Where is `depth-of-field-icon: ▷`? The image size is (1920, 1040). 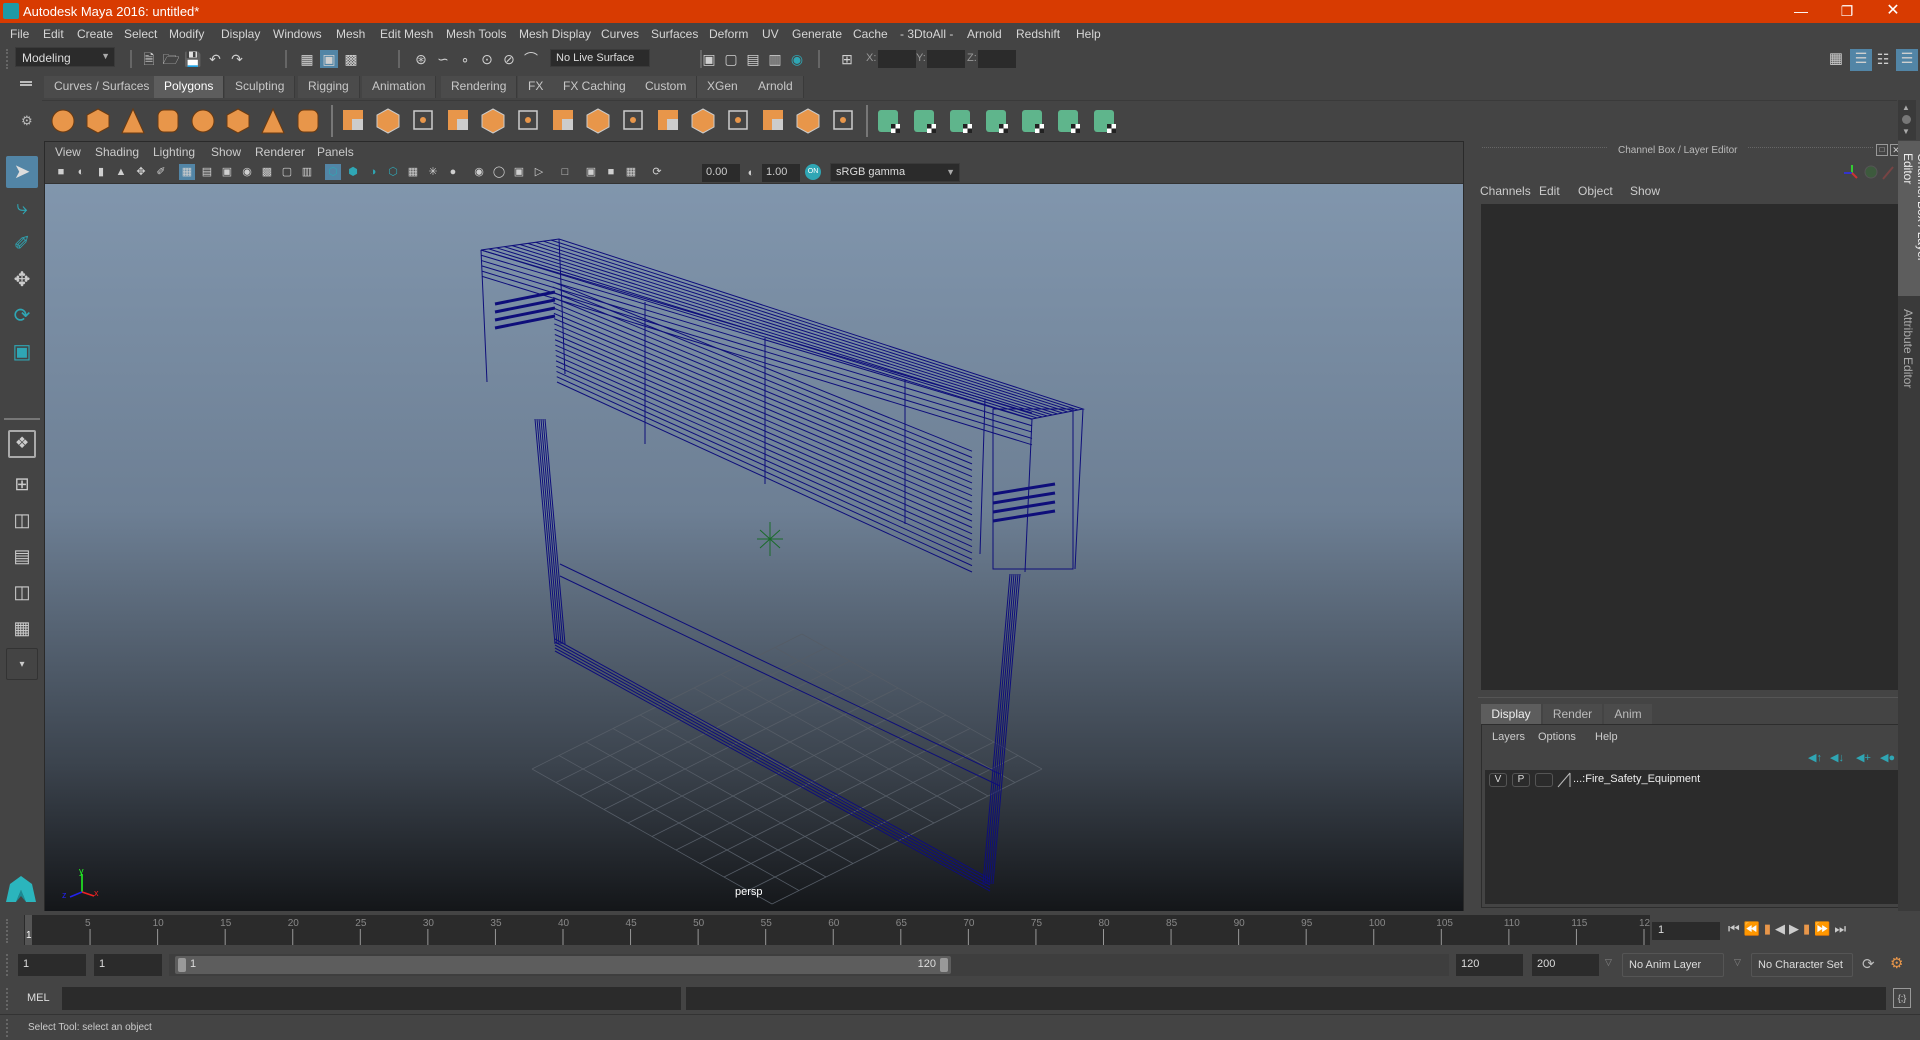
depth-of-field-icon: ▷ is located at coordinates (539, 172).